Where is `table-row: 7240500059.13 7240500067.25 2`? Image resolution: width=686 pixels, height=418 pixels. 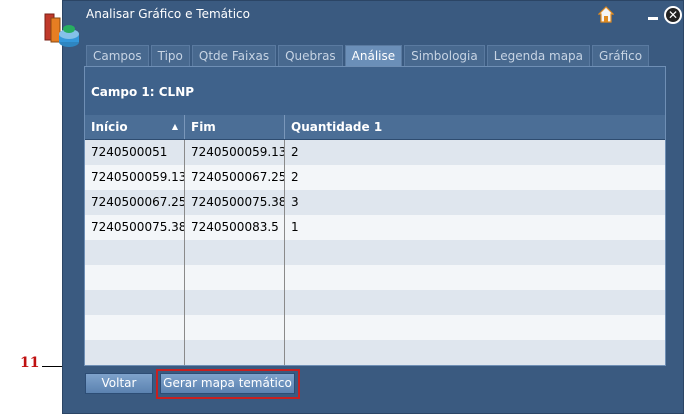 table-row: 7240500059.13 7240500067.25 2 is located at coordinates (375, 177).